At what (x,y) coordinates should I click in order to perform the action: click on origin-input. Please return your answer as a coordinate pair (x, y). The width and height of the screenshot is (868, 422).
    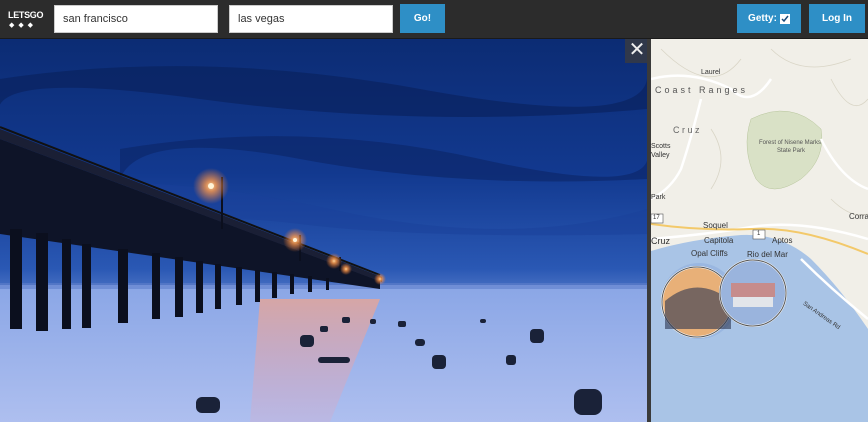
    Looking at the image, I should click on (136, 19).